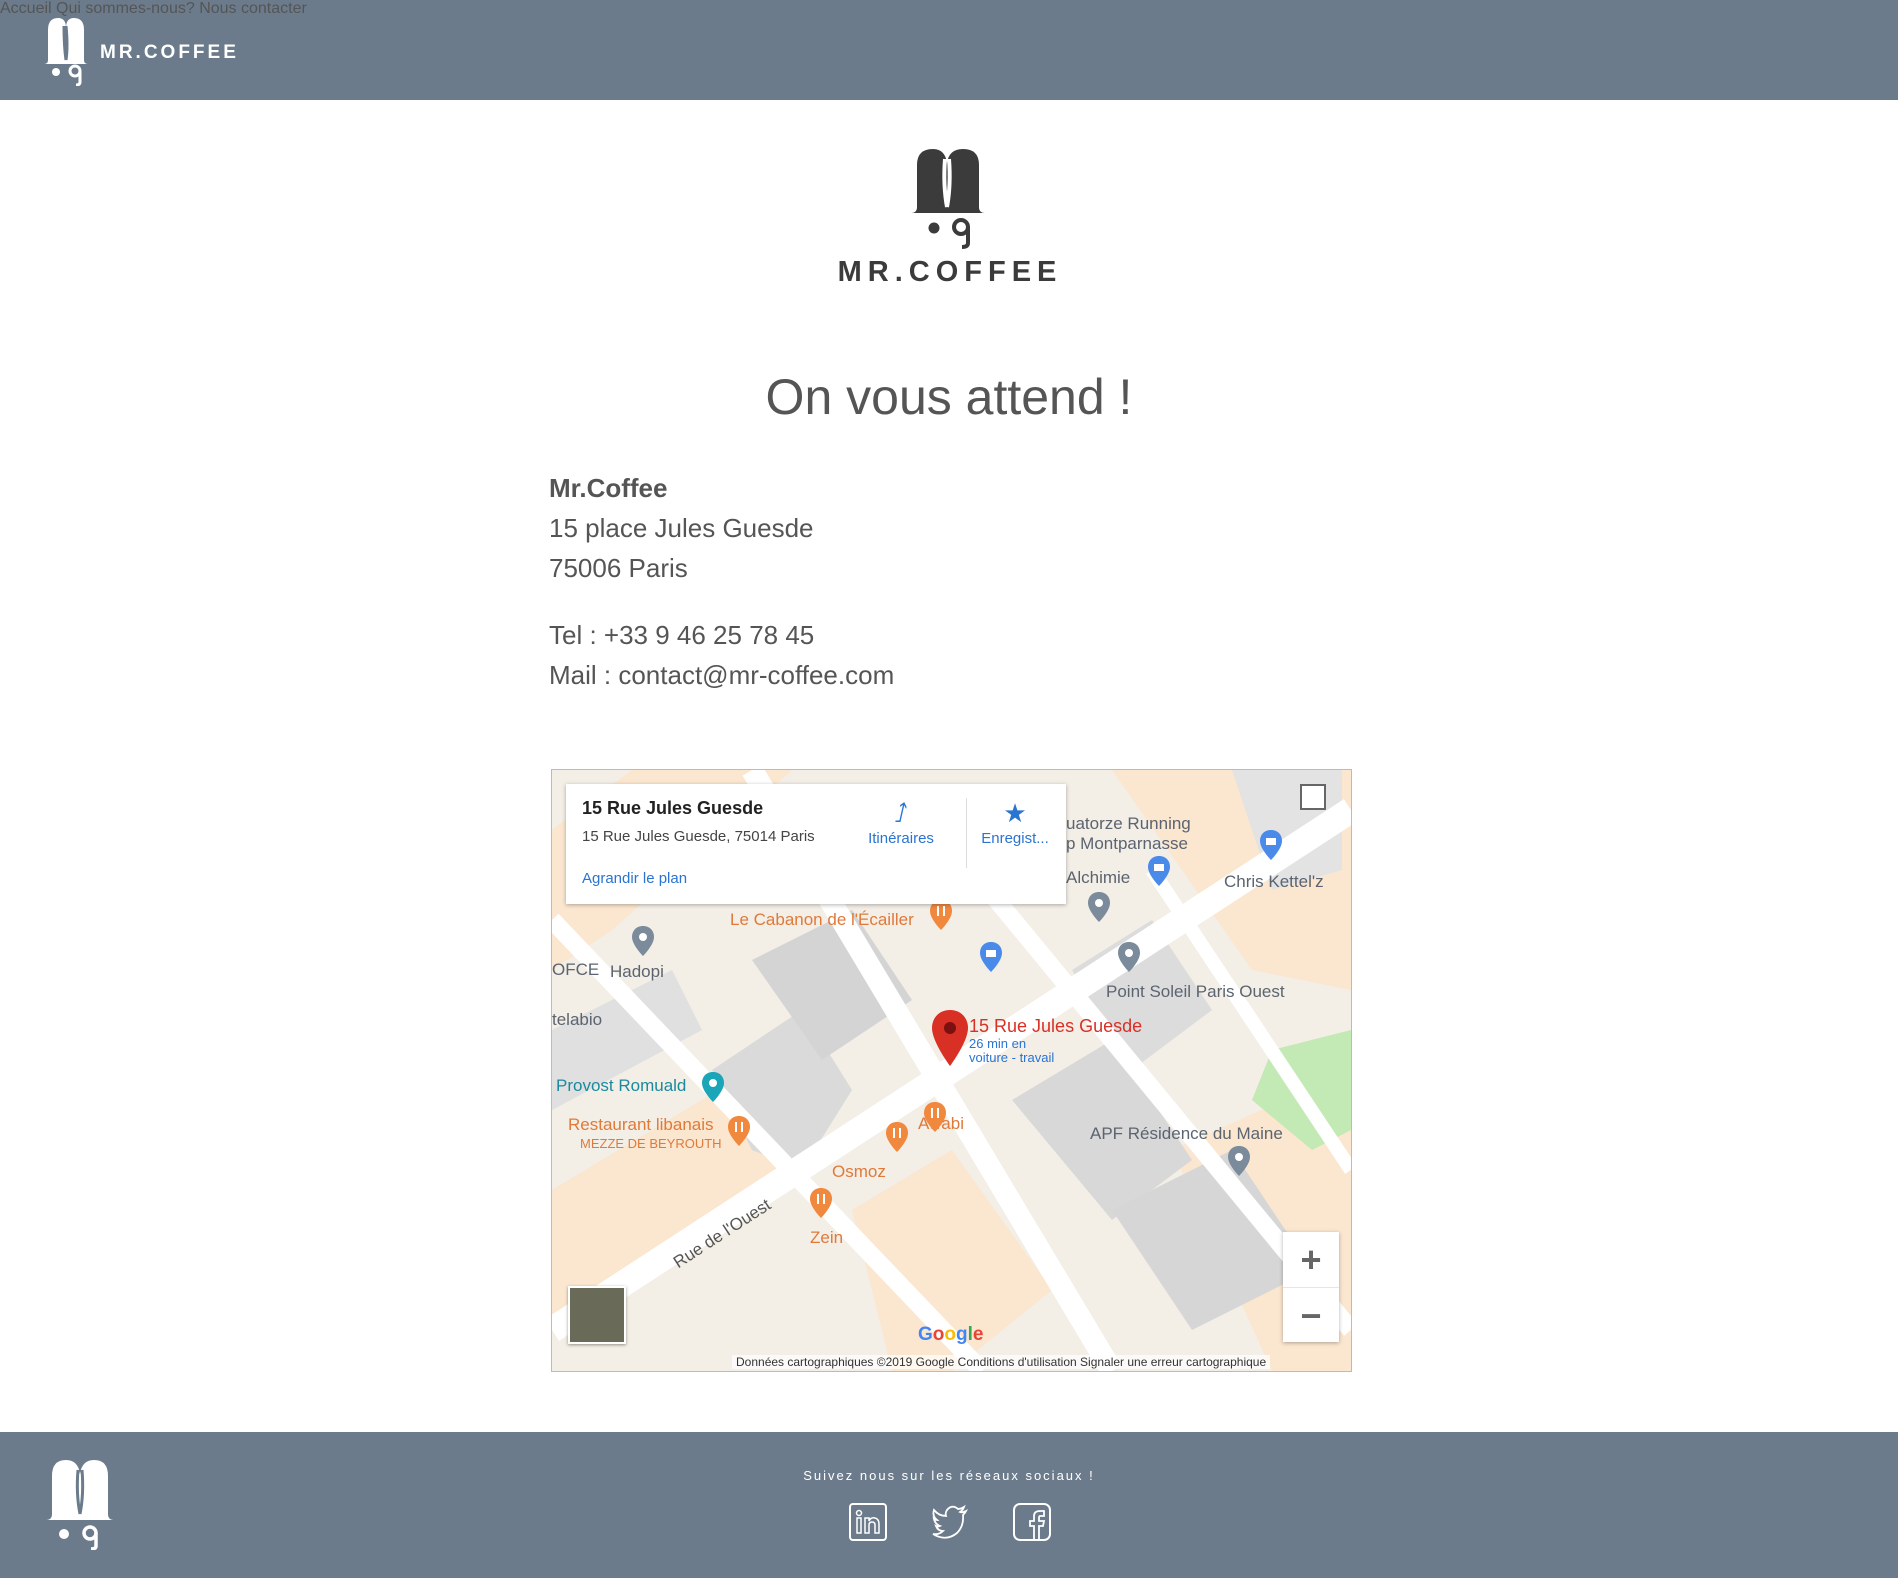 The height and width of the screenshot is (1578, 1898). Describe the element at coordinates (575, 970) in the screenshot. I see `poi-ofce: OFCE` at that location.